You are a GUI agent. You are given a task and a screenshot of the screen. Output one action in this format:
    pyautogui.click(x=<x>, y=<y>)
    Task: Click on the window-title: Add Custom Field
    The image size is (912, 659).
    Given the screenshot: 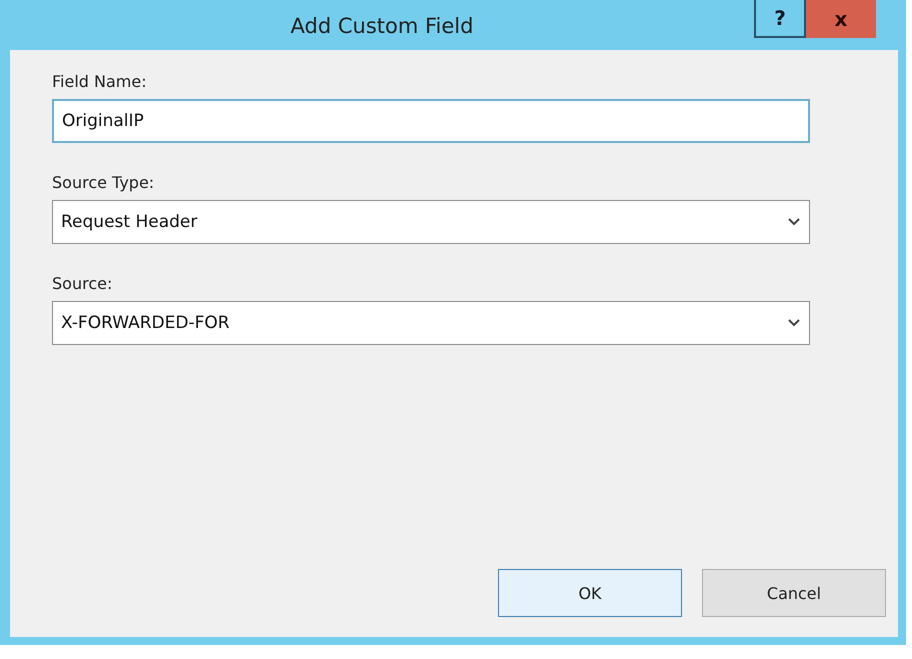 What is the action you would take?
    pyautogui.click(x=382, y=25)
    